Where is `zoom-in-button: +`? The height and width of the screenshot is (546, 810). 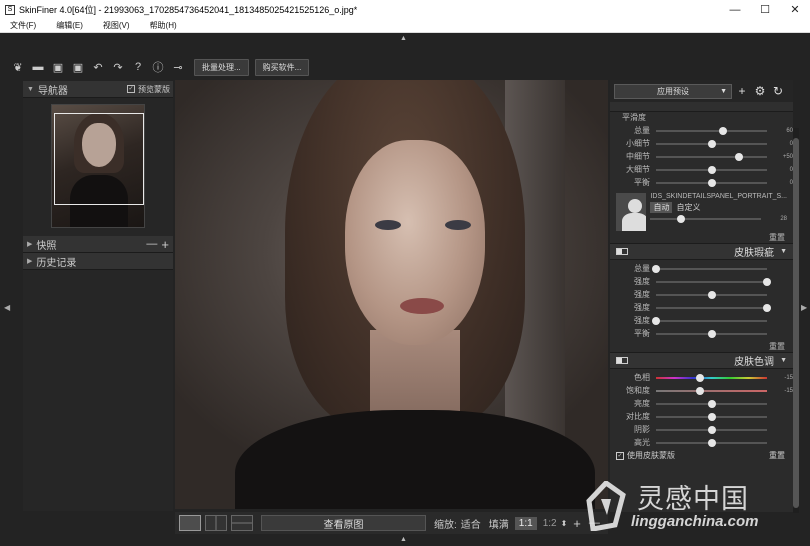
zoom-in-button: + is located at coordinates (577, 523).